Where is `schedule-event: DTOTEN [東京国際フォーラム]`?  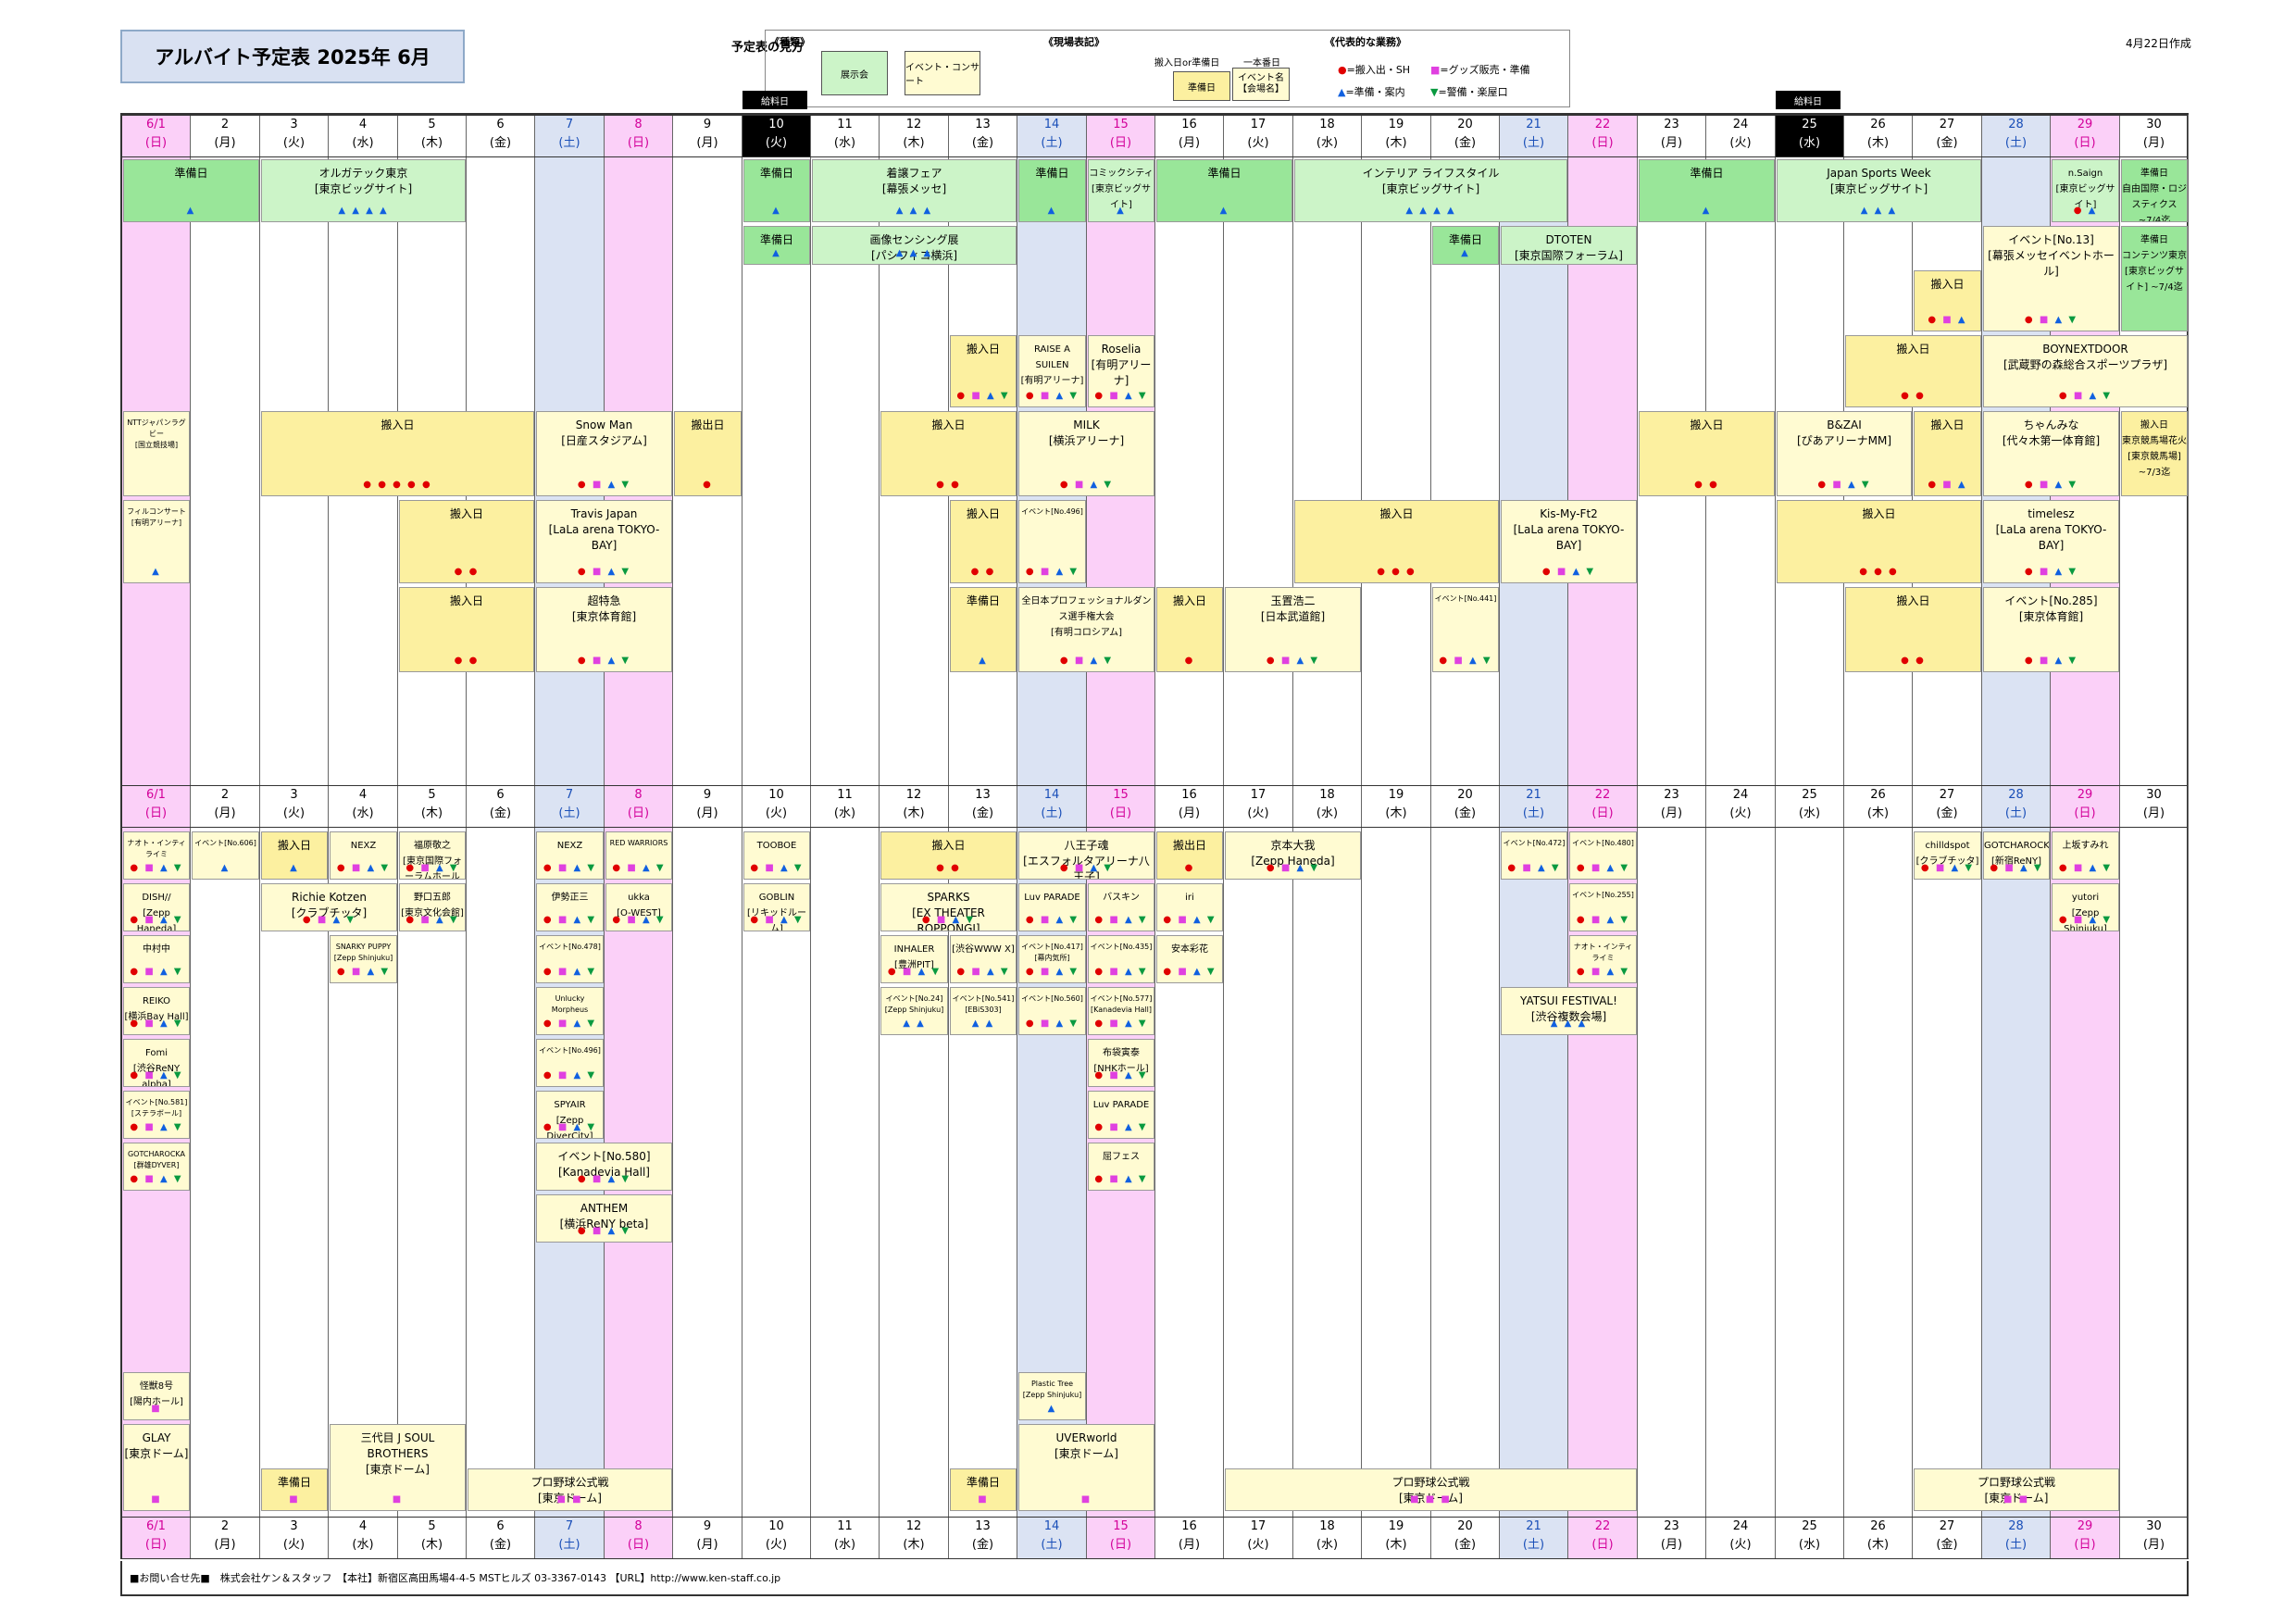
schedule-event: DTOTEN [東京国際フォーラム] is located at coordinates (1569, 245).